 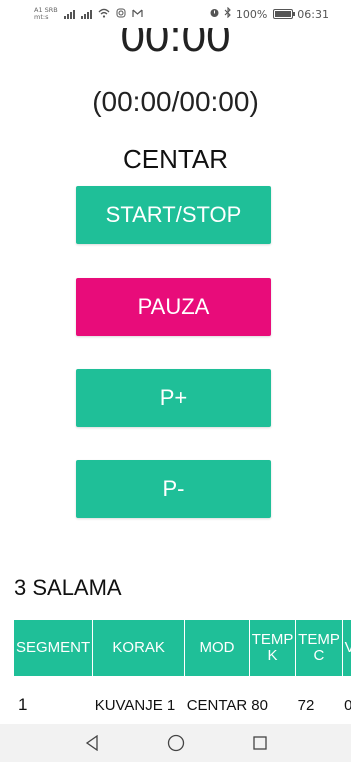 I want to click on back-icon, so click(x=92, y=743).